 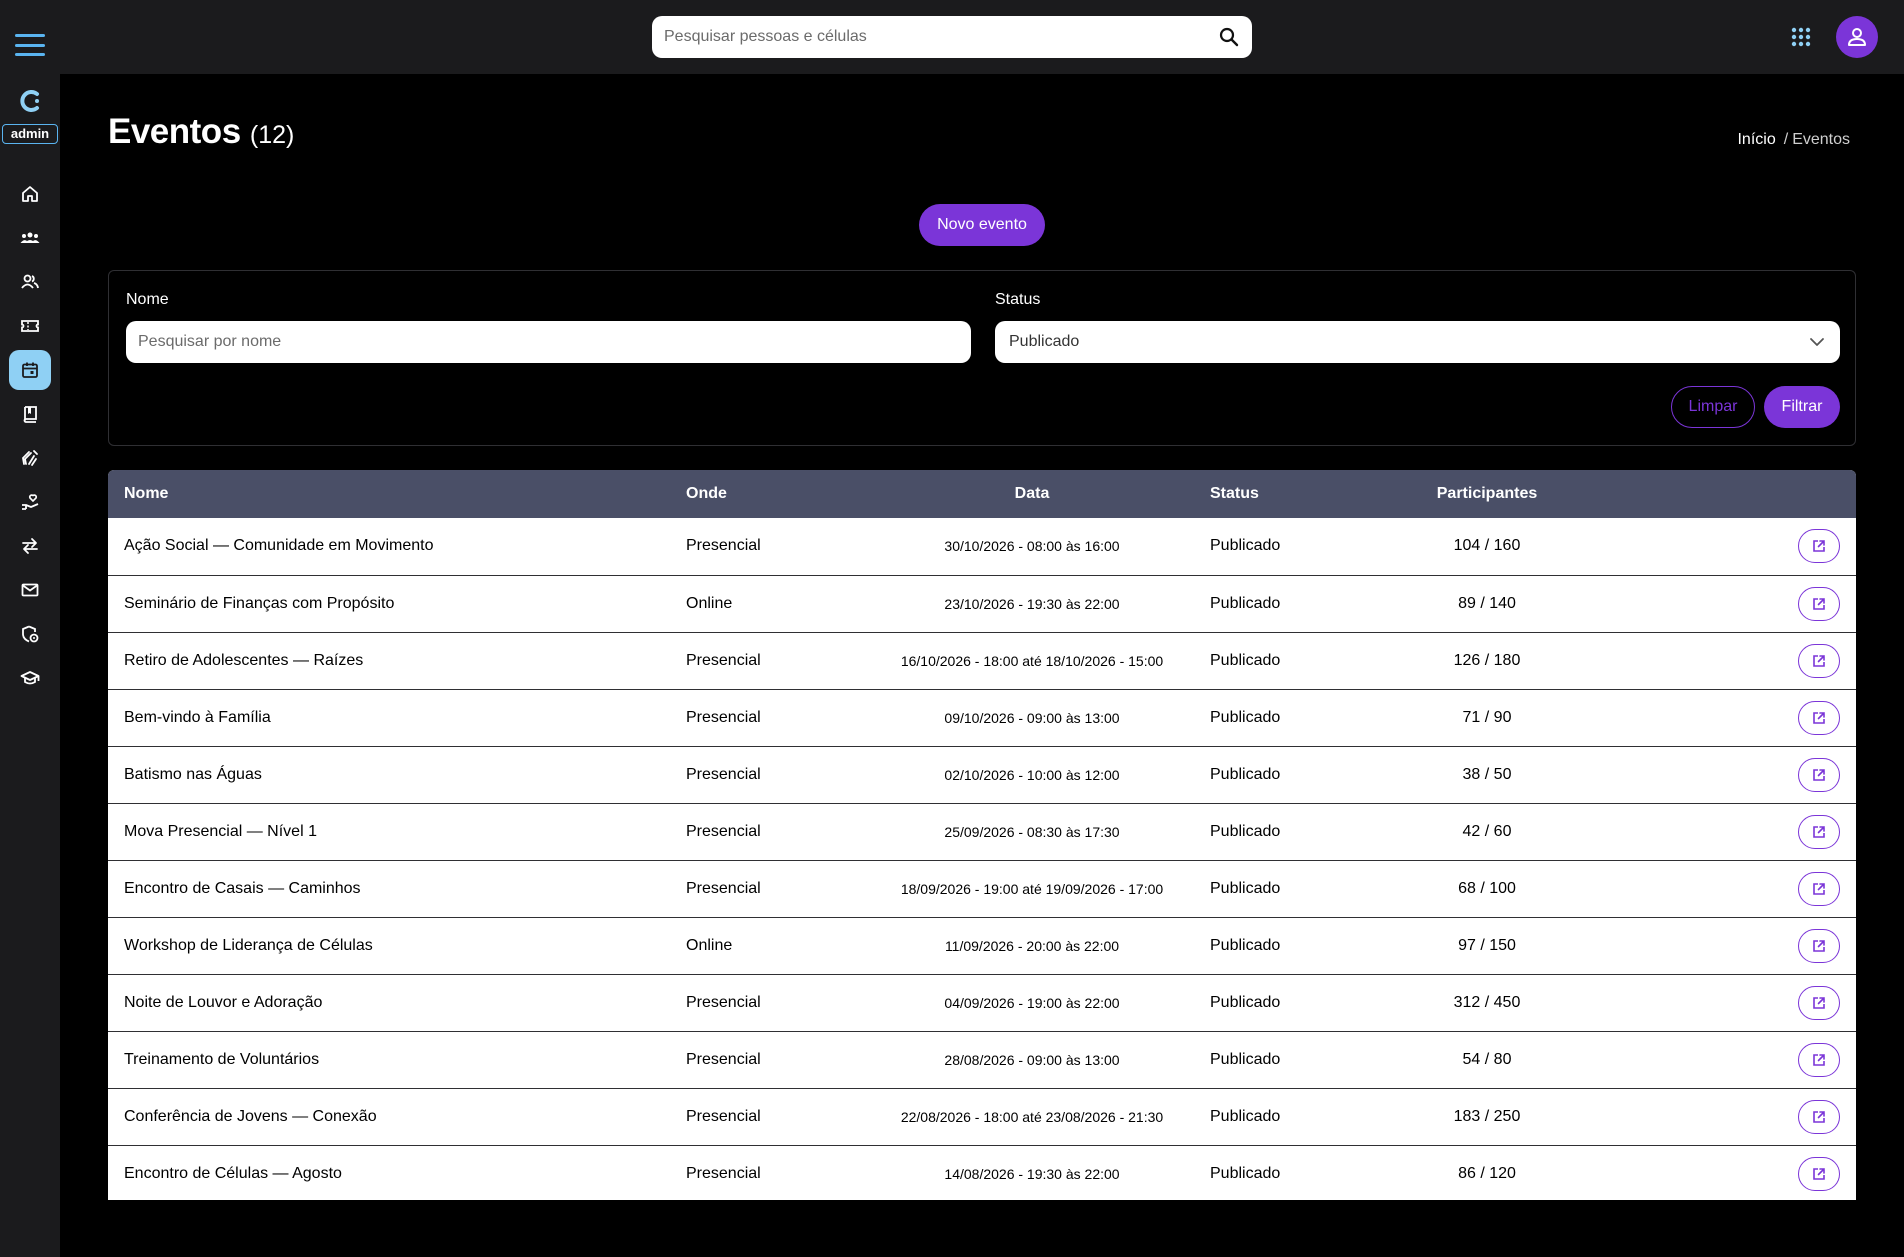 What do you see at coordinates (1032, 774) in the screenshot?
I see `event-date: 02/10/2026 - 10:00 às 12:00` at bounding box center [1032, 774].